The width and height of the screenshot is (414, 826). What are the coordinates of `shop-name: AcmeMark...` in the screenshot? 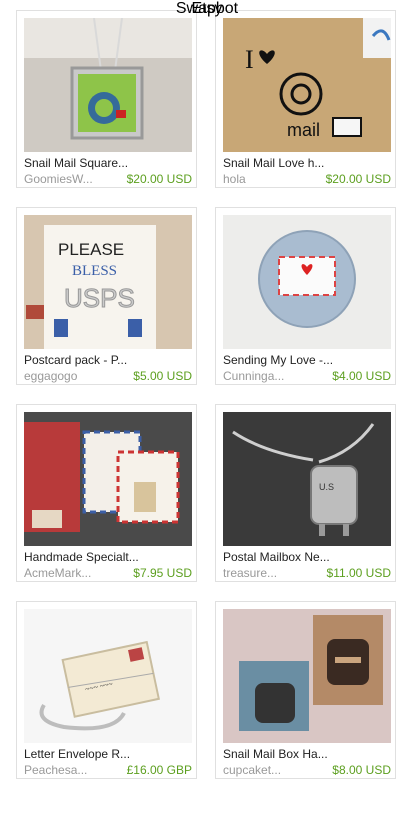 It's located at (57, 573).